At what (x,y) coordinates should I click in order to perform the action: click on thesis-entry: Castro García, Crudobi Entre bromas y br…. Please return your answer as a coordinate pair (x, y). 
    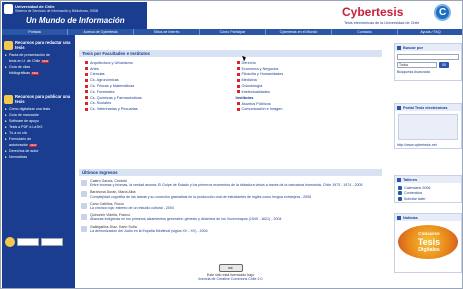
    Looking at the image, I should click on (230, 183).